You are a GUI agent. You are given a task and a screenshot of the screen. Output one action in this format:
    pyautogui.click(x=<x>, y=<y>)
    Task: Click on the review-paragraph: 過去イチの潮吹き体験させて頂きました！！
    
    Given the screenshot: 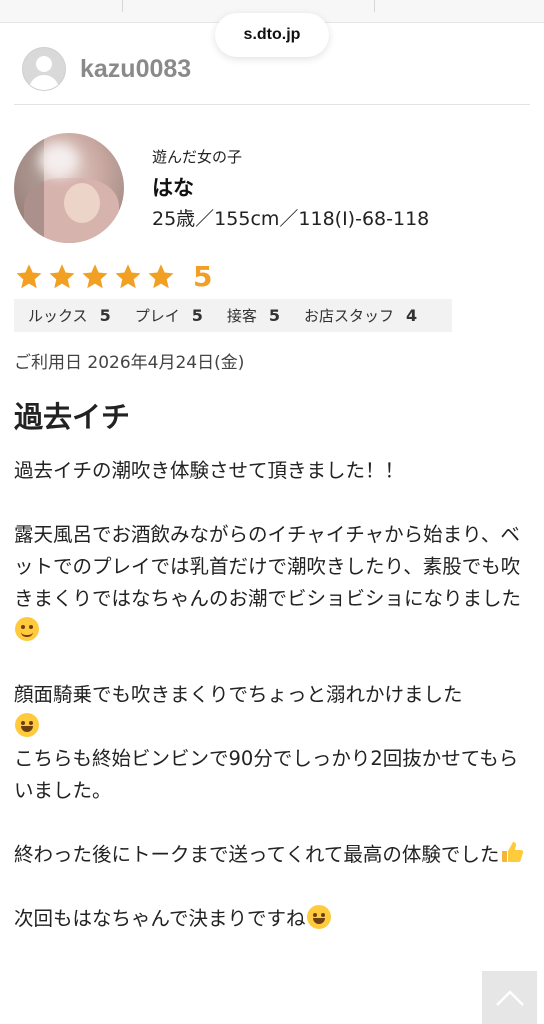 What is the action you would take?
    pyautogui.click(x=209, y=470)
    